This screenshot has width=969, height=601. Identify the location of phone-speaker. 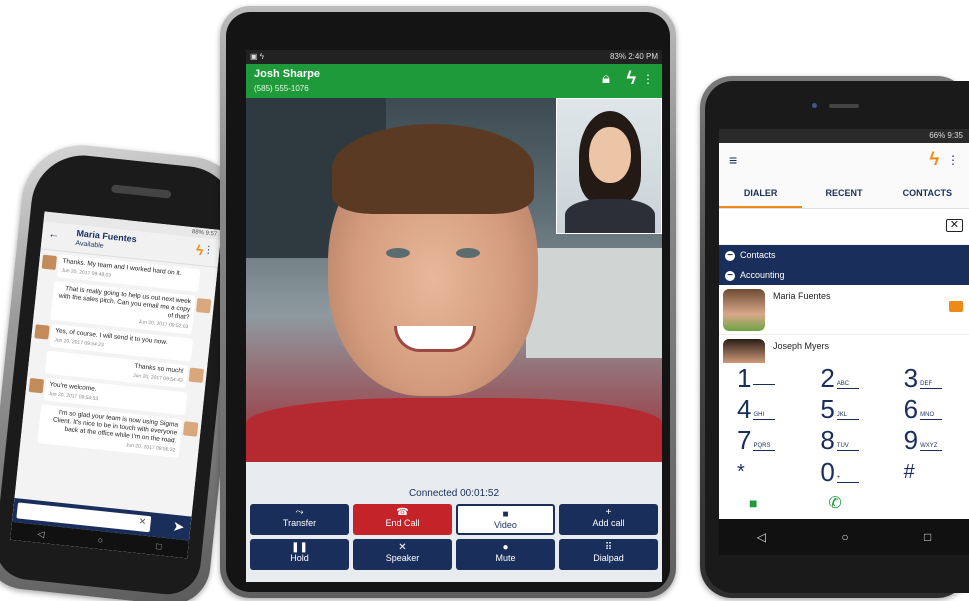
(141, 191).